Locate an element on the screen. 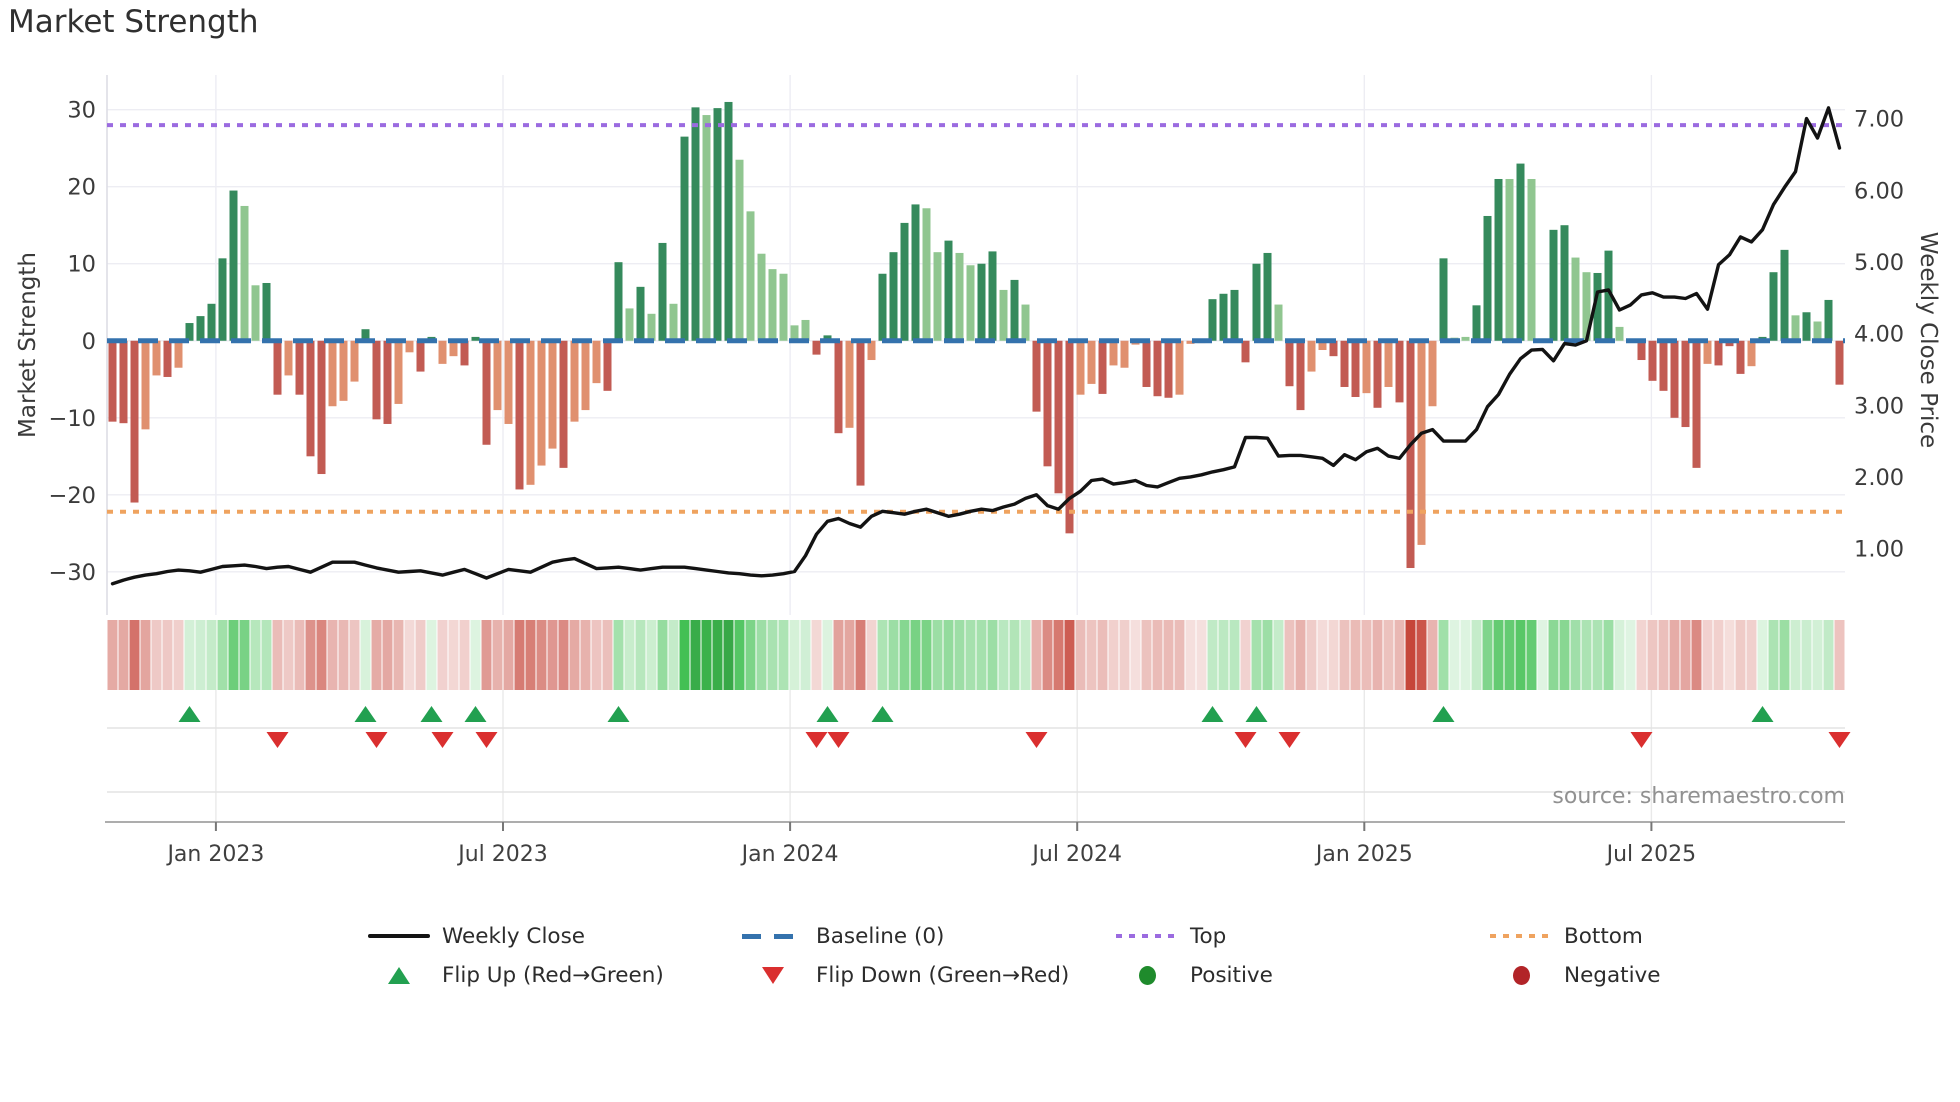 This screenshot has height=1102, width=1960. x-tick-label: Jul 2025 is located at coordinates (1651, 854).